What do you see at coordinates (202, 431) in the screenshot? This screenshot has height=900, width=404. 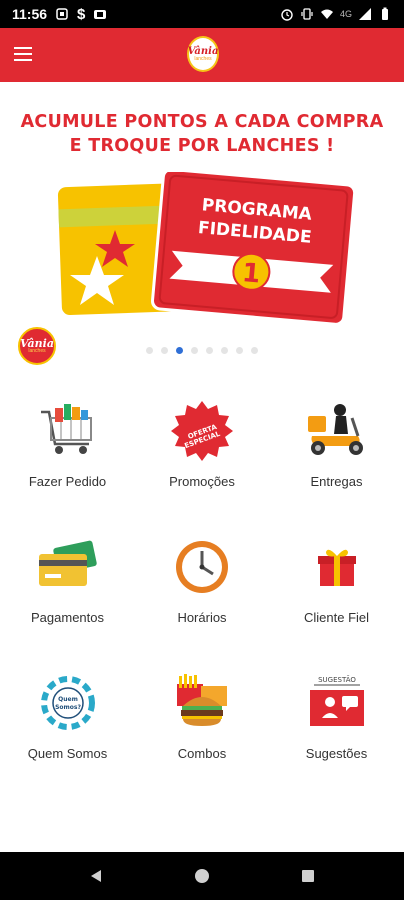 I see `special-offer-badge-icon: OFERTA ESPECIAL` at bounding box center [202, 431].